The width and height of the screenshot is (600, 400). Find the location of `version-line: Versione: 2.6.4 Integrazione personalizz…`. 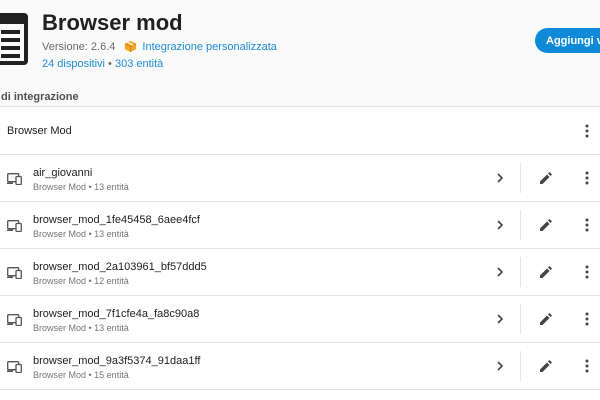

version-line: Versione: 2.6.4 Integrazione personalizz… is located at coordinates (159, 46).